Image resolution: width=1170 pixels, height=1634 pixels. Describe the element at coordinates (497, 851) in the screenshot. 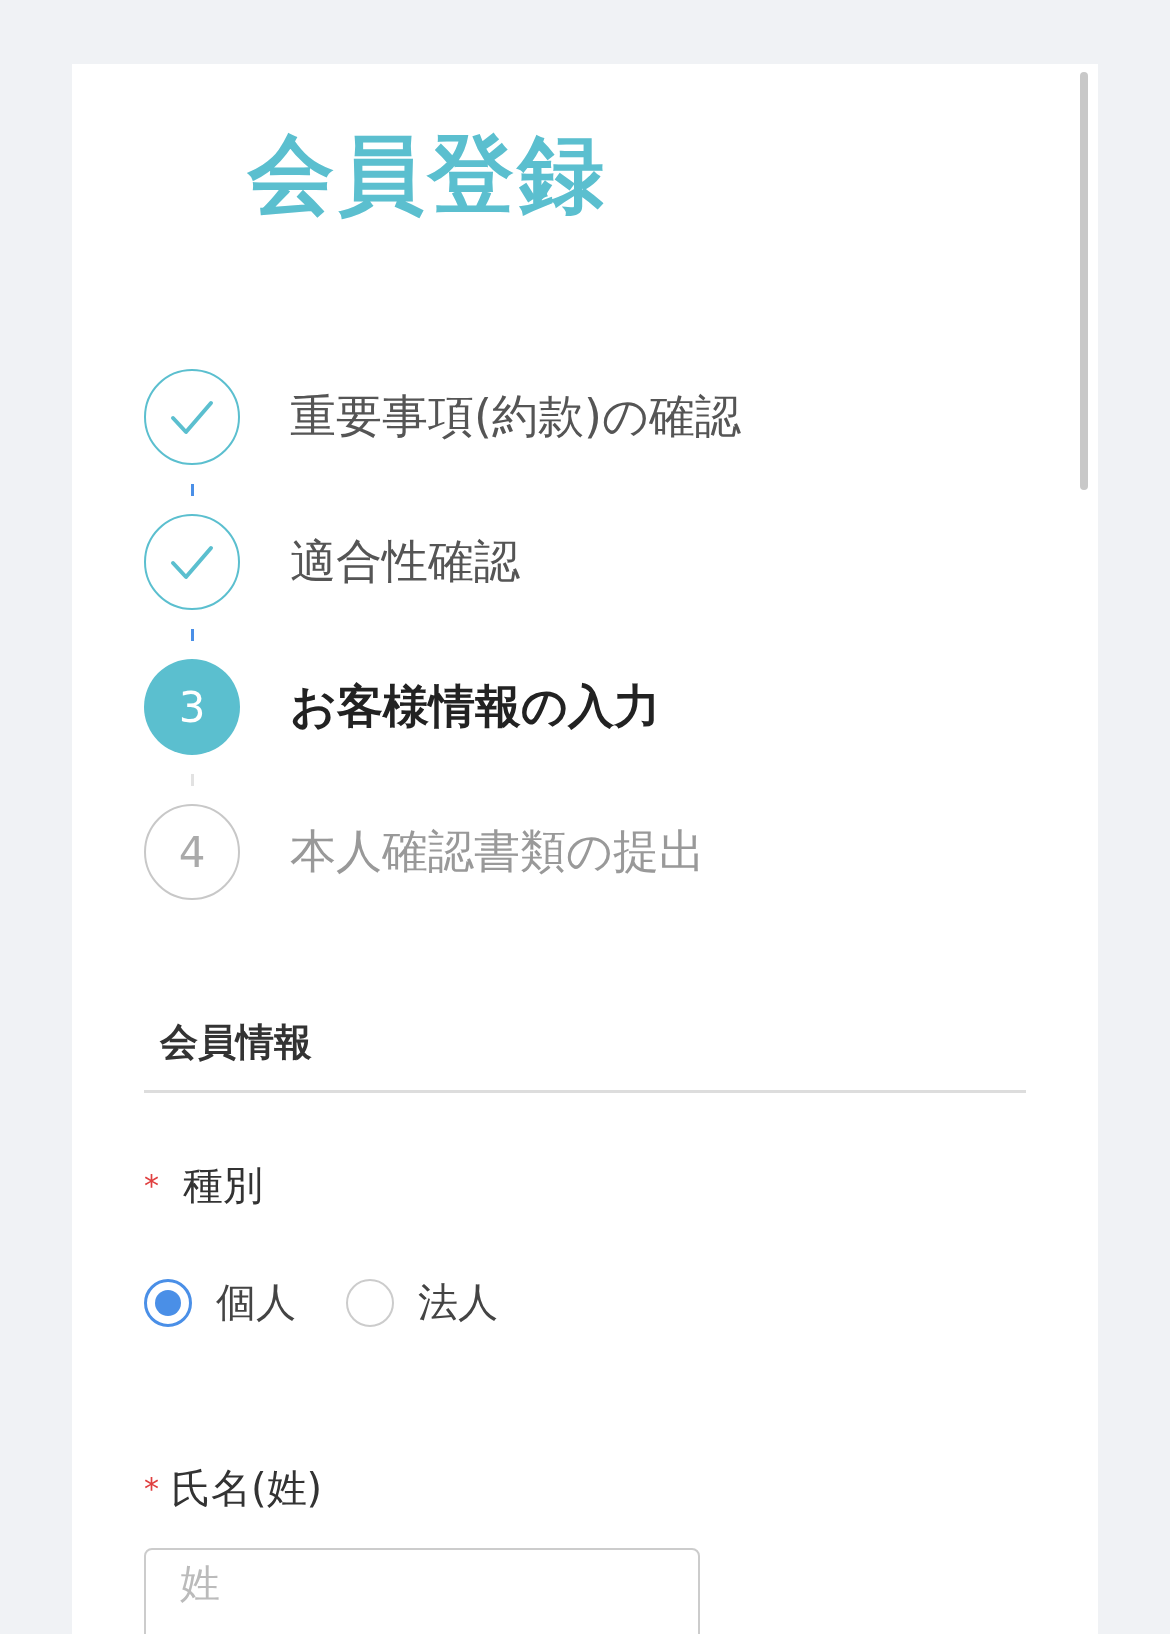

I see `step-label: 本人確認書類の提出` at that location.